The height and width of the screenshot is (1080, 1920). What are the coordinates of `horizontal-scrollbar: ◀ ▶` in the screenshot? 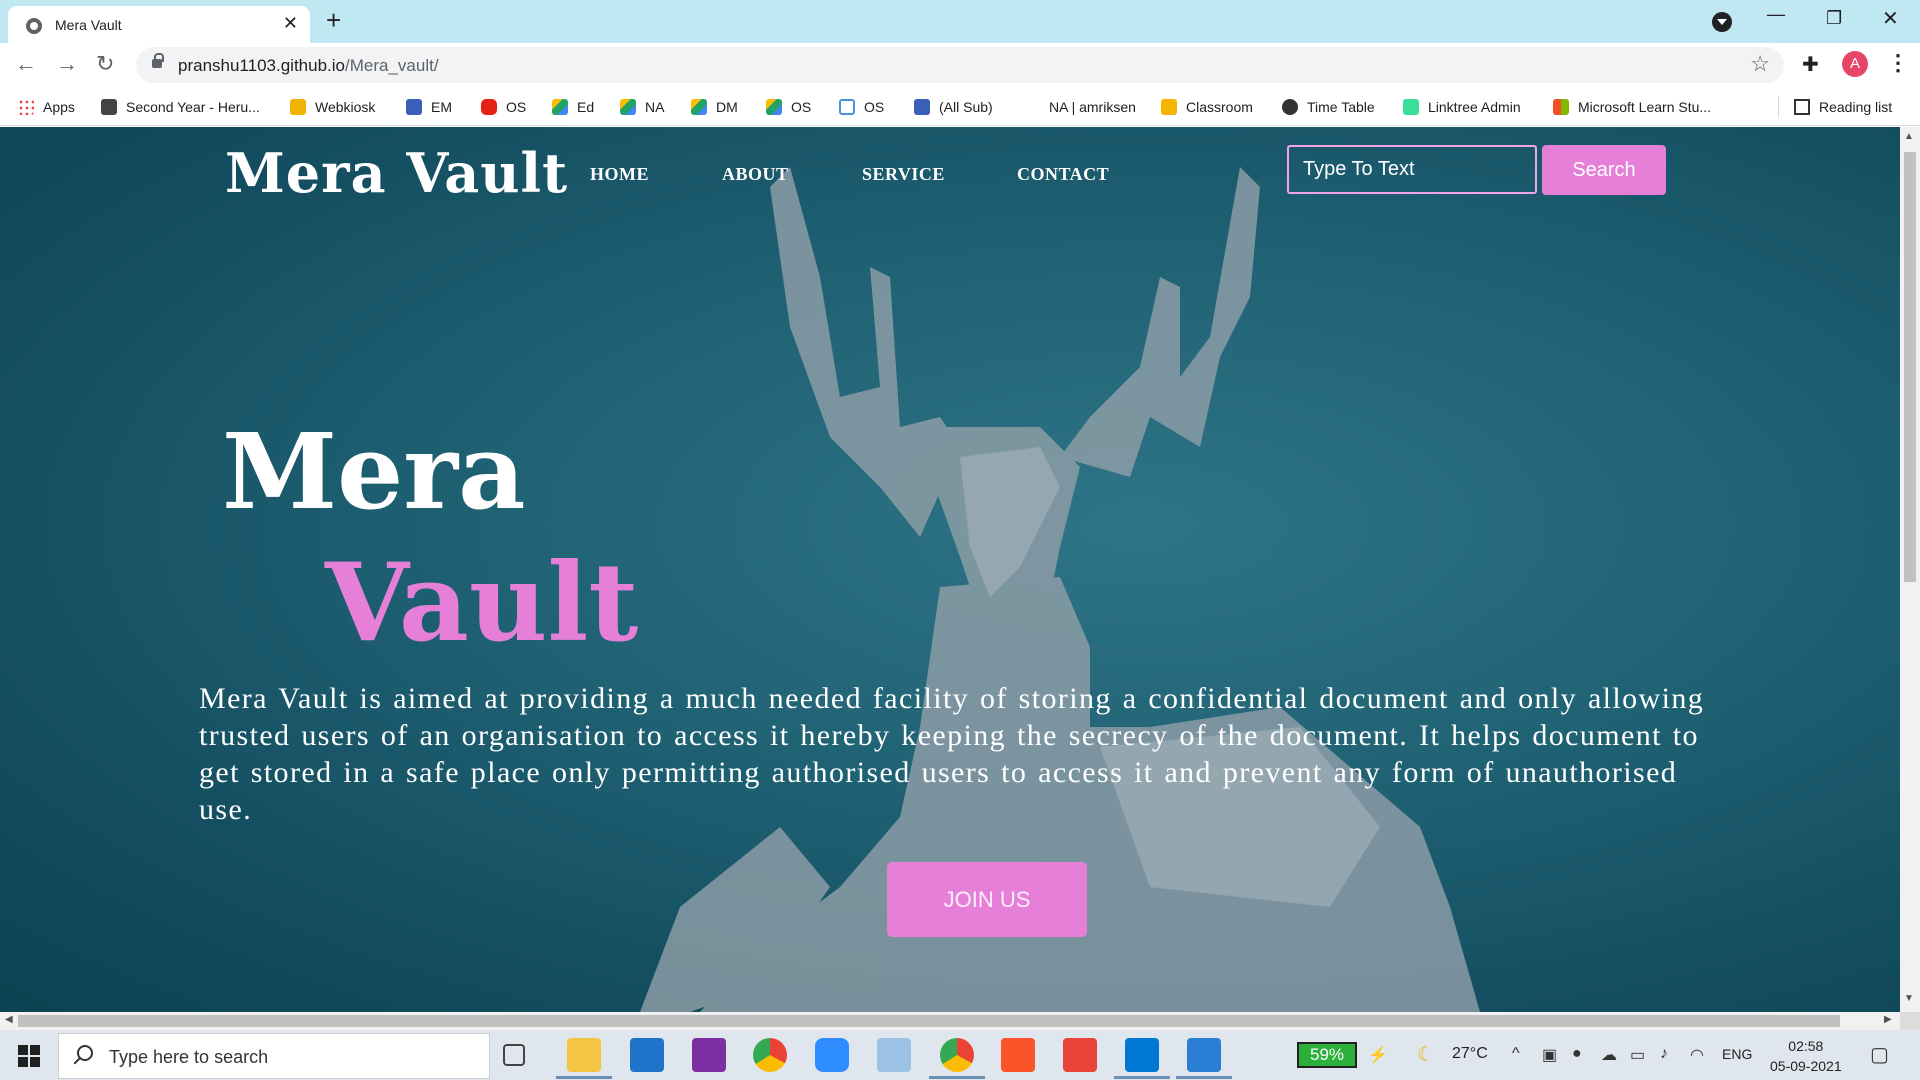 It's located at (950, 1021).